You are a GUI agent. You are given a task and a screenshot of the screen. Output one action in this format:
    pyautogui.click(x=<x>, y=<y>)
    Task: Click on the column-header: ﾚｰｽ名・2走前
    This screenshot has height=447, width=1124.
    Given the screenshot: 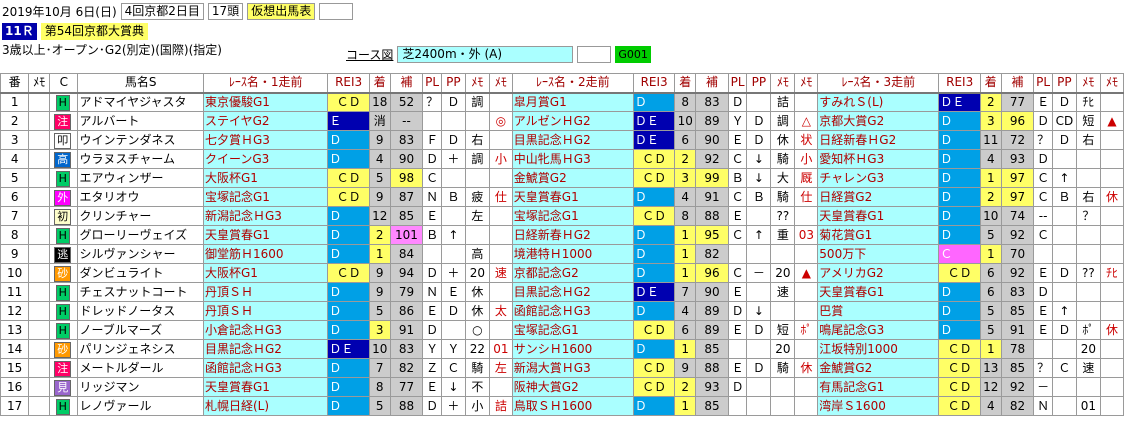 What is the action you would take?
    pyautogui.click(x=572, y=83)
    